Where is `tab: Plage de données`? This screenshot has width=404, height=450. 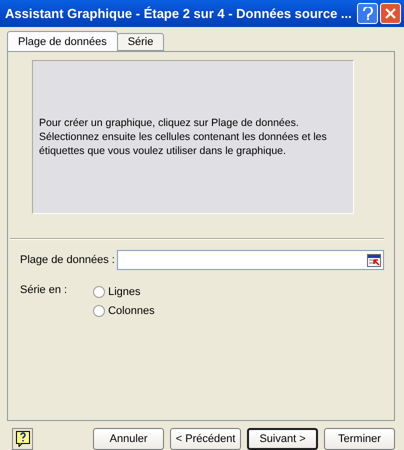
tab: Plage de données is located at coordinates (62, 41).